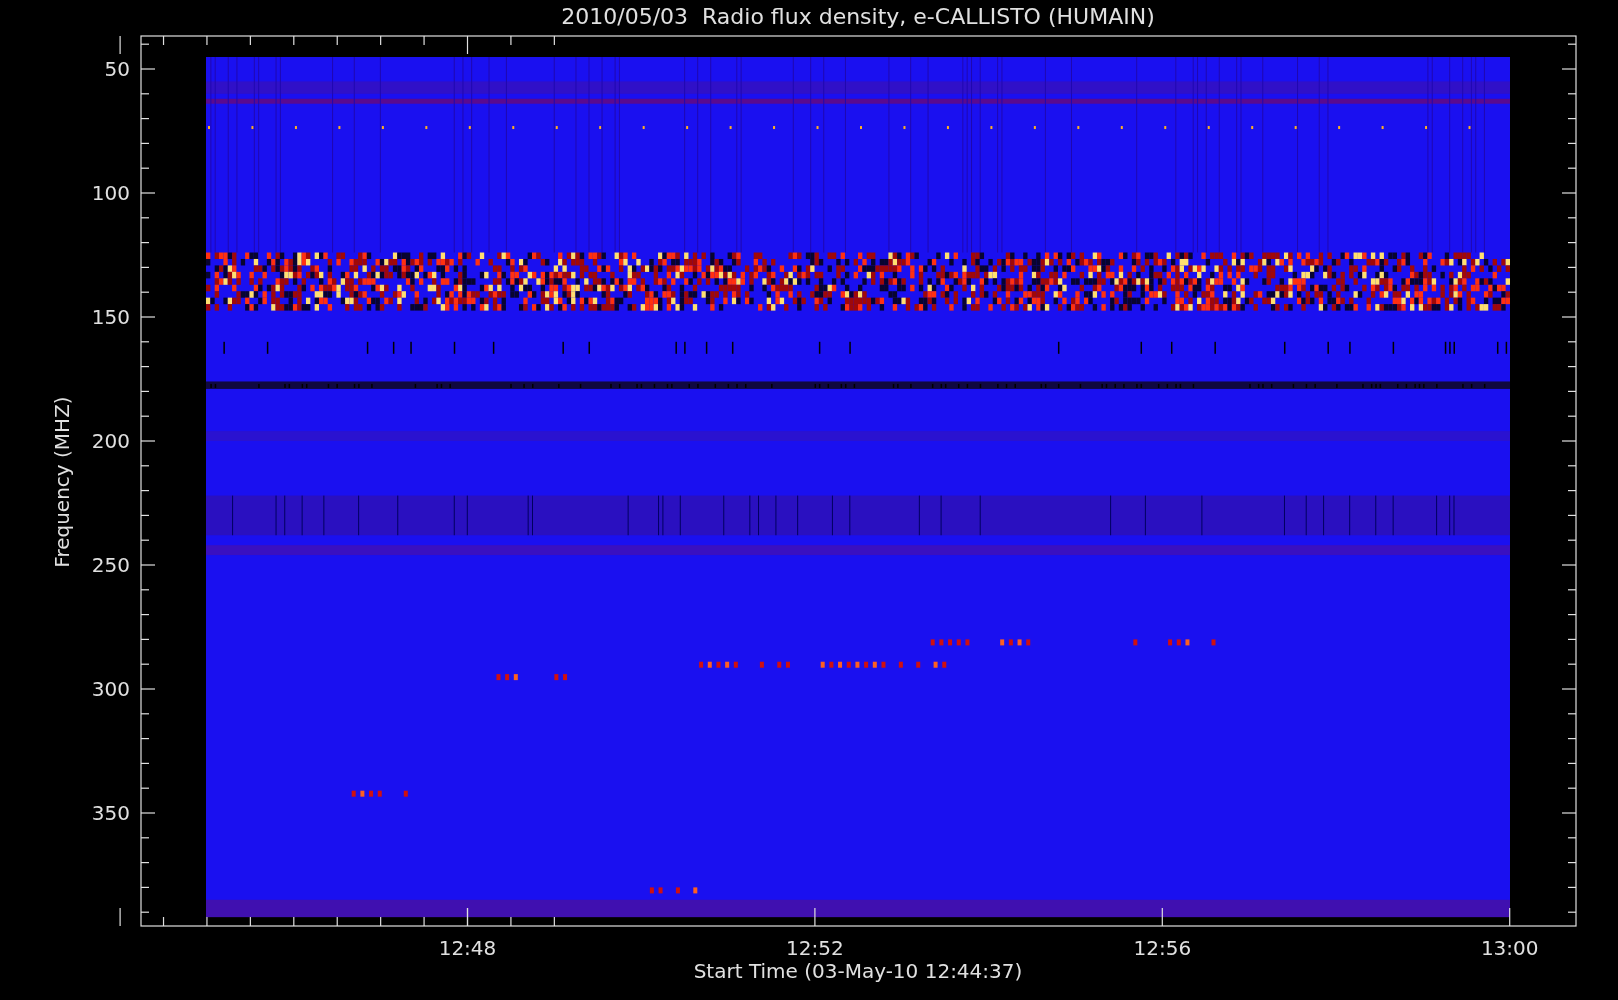 The image size is (1618, 1000). Describe the element at coordinates (62, 482) in the screenshot. I see `y-axis-label: Frequency (MHZ)` at that location.